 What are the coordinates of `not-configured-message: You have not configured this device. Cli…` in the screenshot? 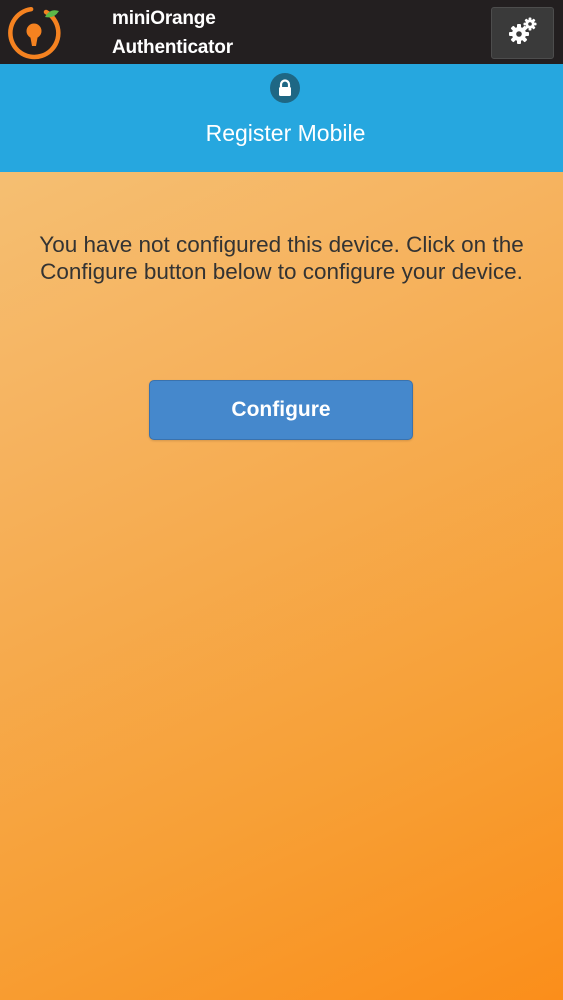 It's located at (281, 258).